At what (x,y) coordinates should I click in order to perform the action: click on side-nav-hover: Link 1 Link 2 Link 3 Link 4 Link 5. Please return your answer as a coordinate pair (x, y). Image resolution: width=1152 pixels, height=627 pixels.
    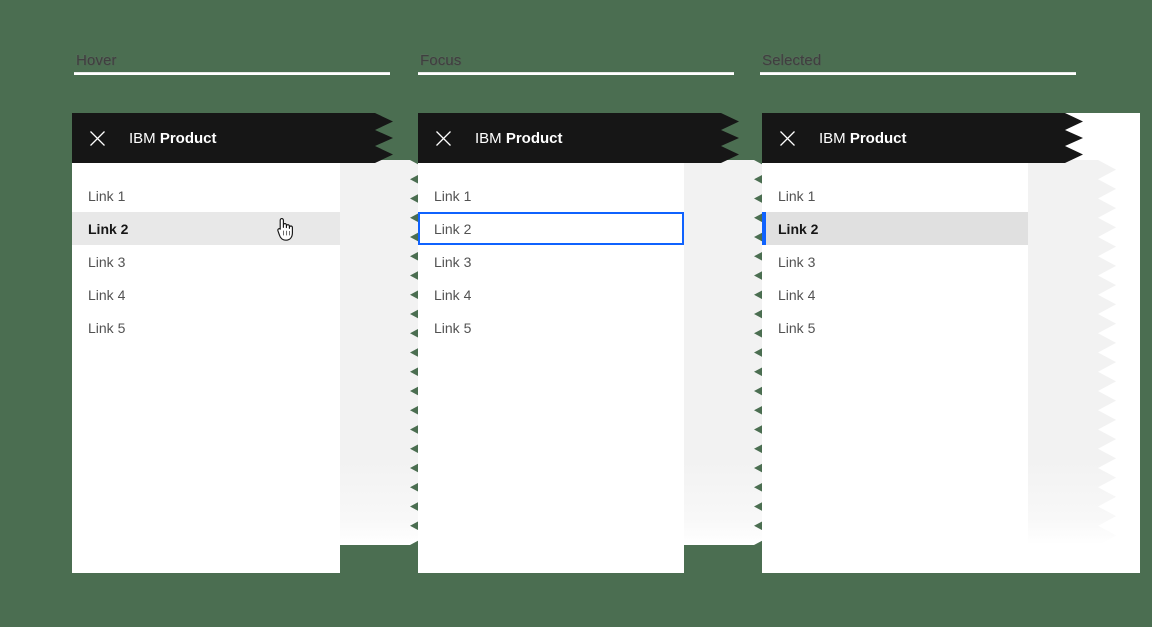
    Looking at the image, I should click on (206, 253).